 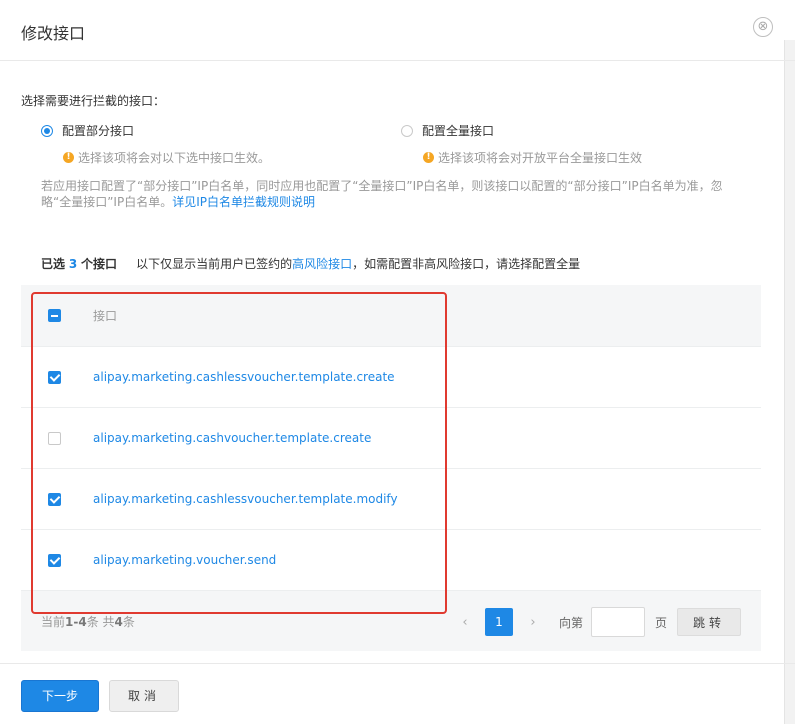 I want to click on selected-suffix: 个接口, so click(x=99, y=264).